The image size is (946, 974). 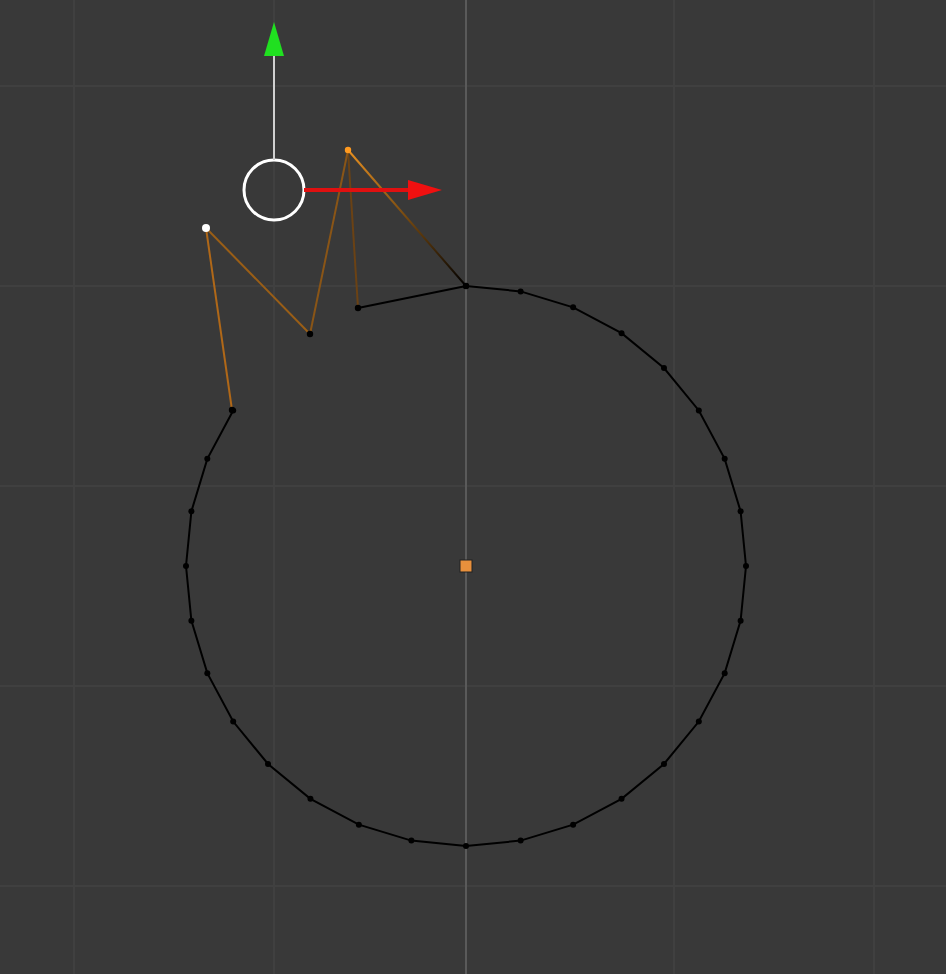 What do you see at coordinates (342, 122) in the screenshot?
I see `transform-gizmo-drawing` at bounding box center [342, 122].